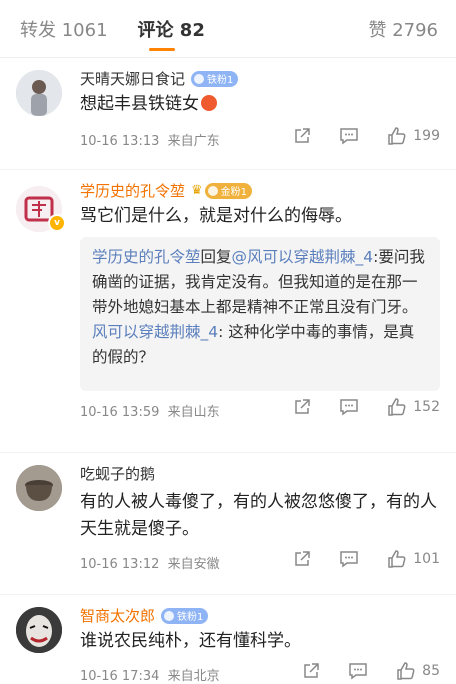 This screenshot has height=684, width=456. I want to click on reply-mention: @风可以穿越荆棘_4, so click(303, 257).